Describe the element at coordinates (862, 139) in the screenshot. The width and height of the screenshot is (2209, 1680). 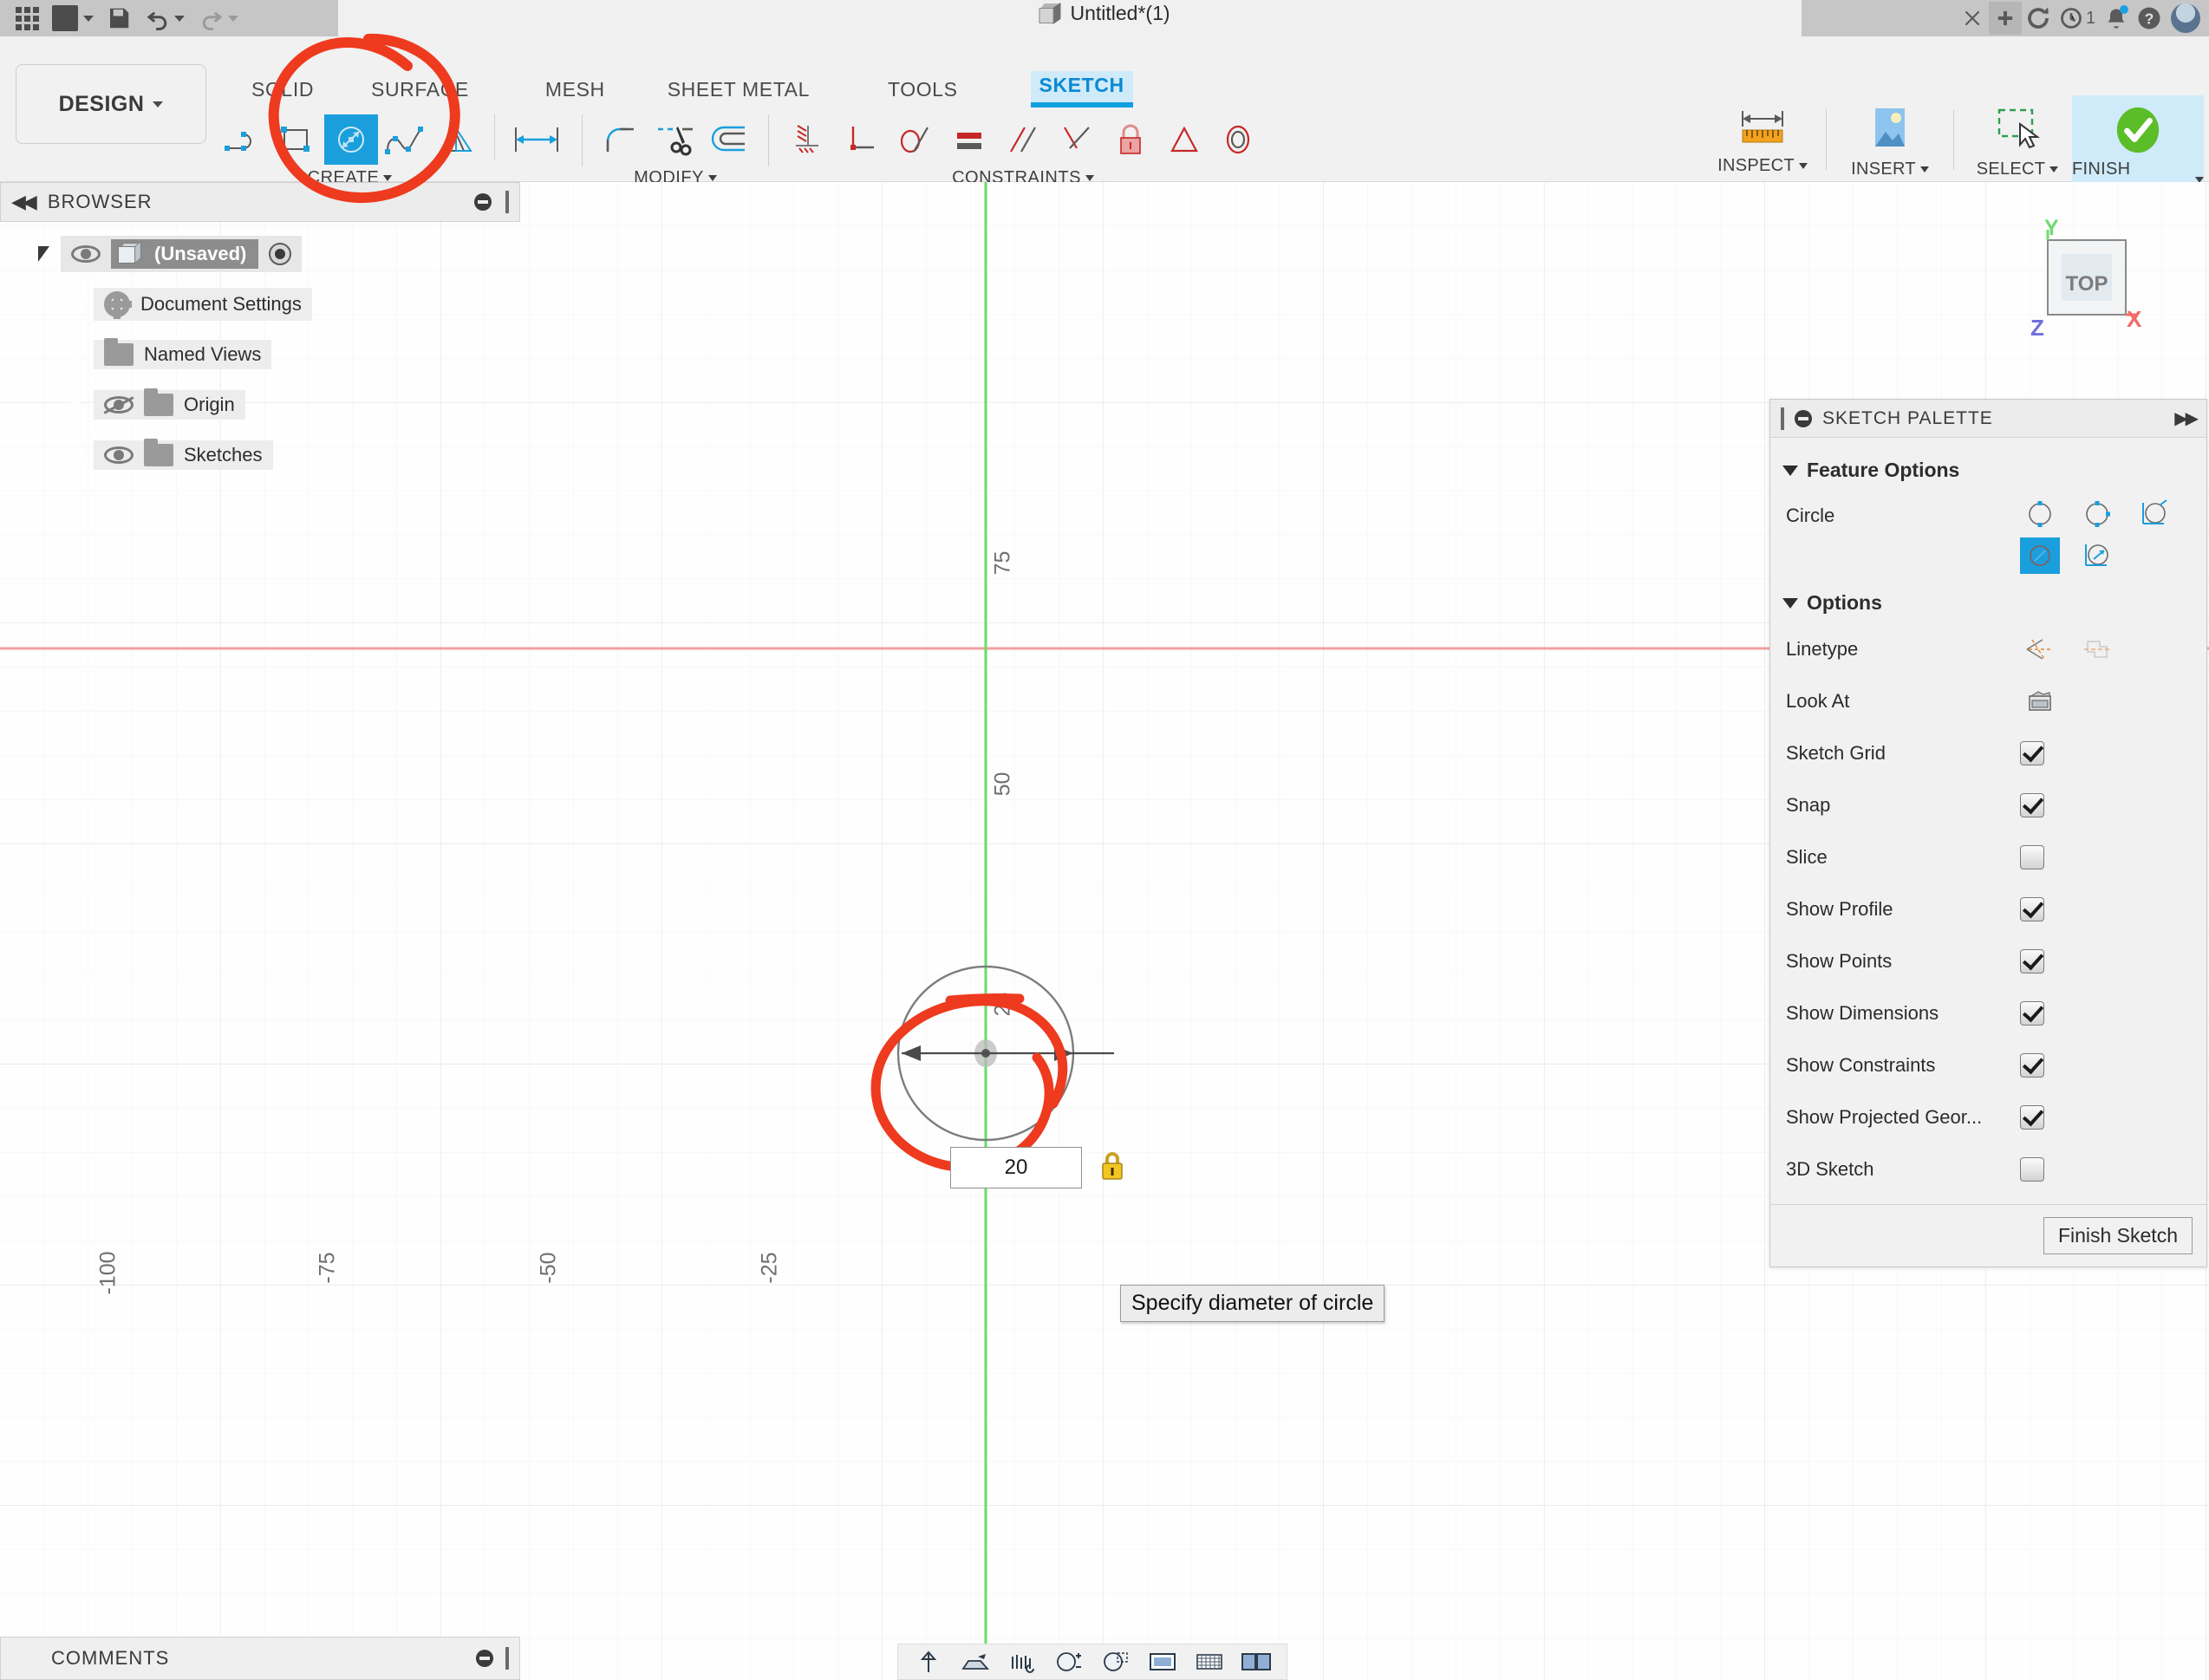
I see `perpendicular-icon` at that location.